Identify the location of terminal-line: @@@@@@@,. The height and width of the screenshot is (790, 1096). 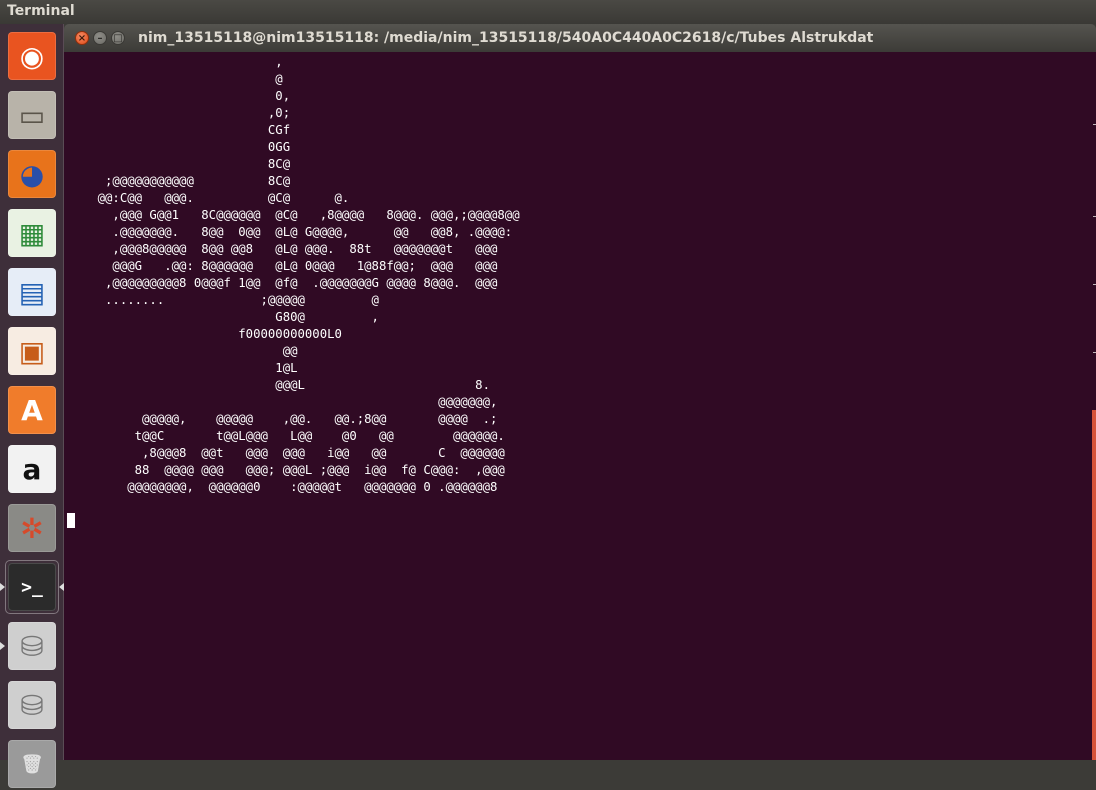
(283, 402).